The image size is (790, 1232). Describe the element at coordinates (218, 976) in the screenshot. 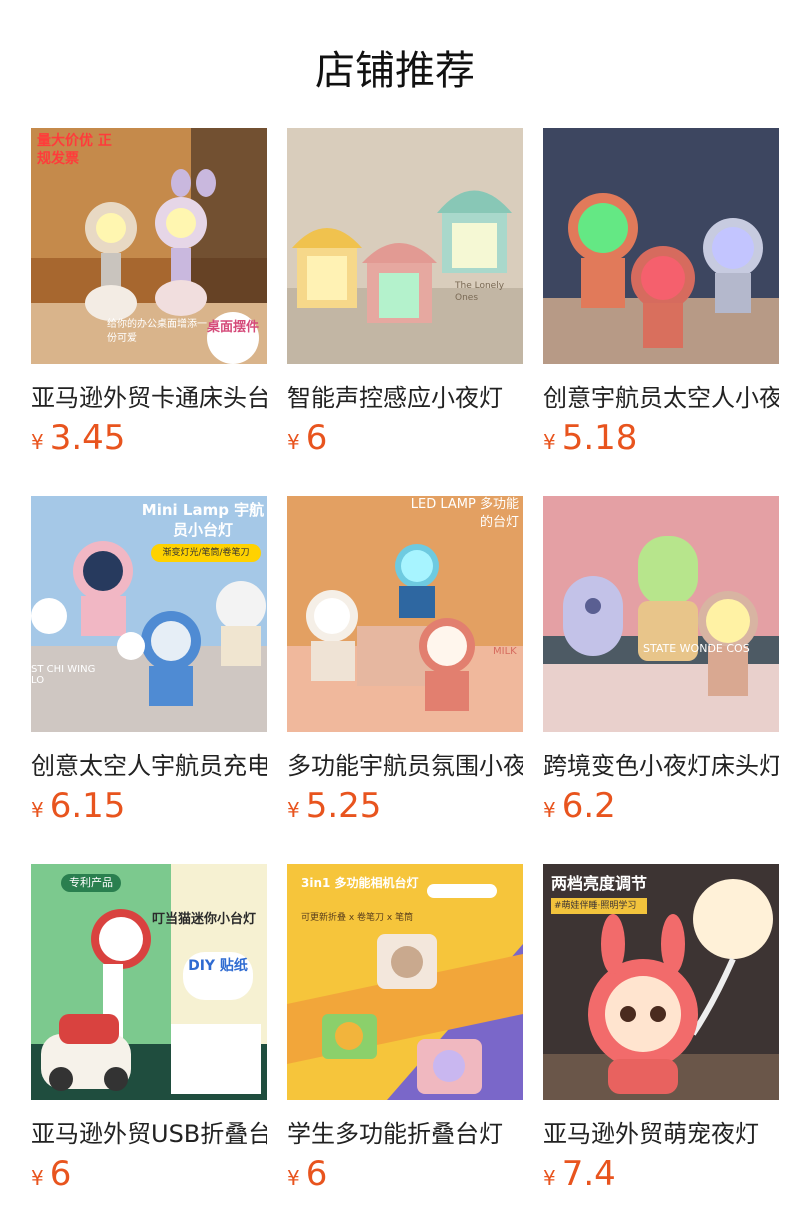

I see `diy-sticker: DIY 贴纸` at that location.